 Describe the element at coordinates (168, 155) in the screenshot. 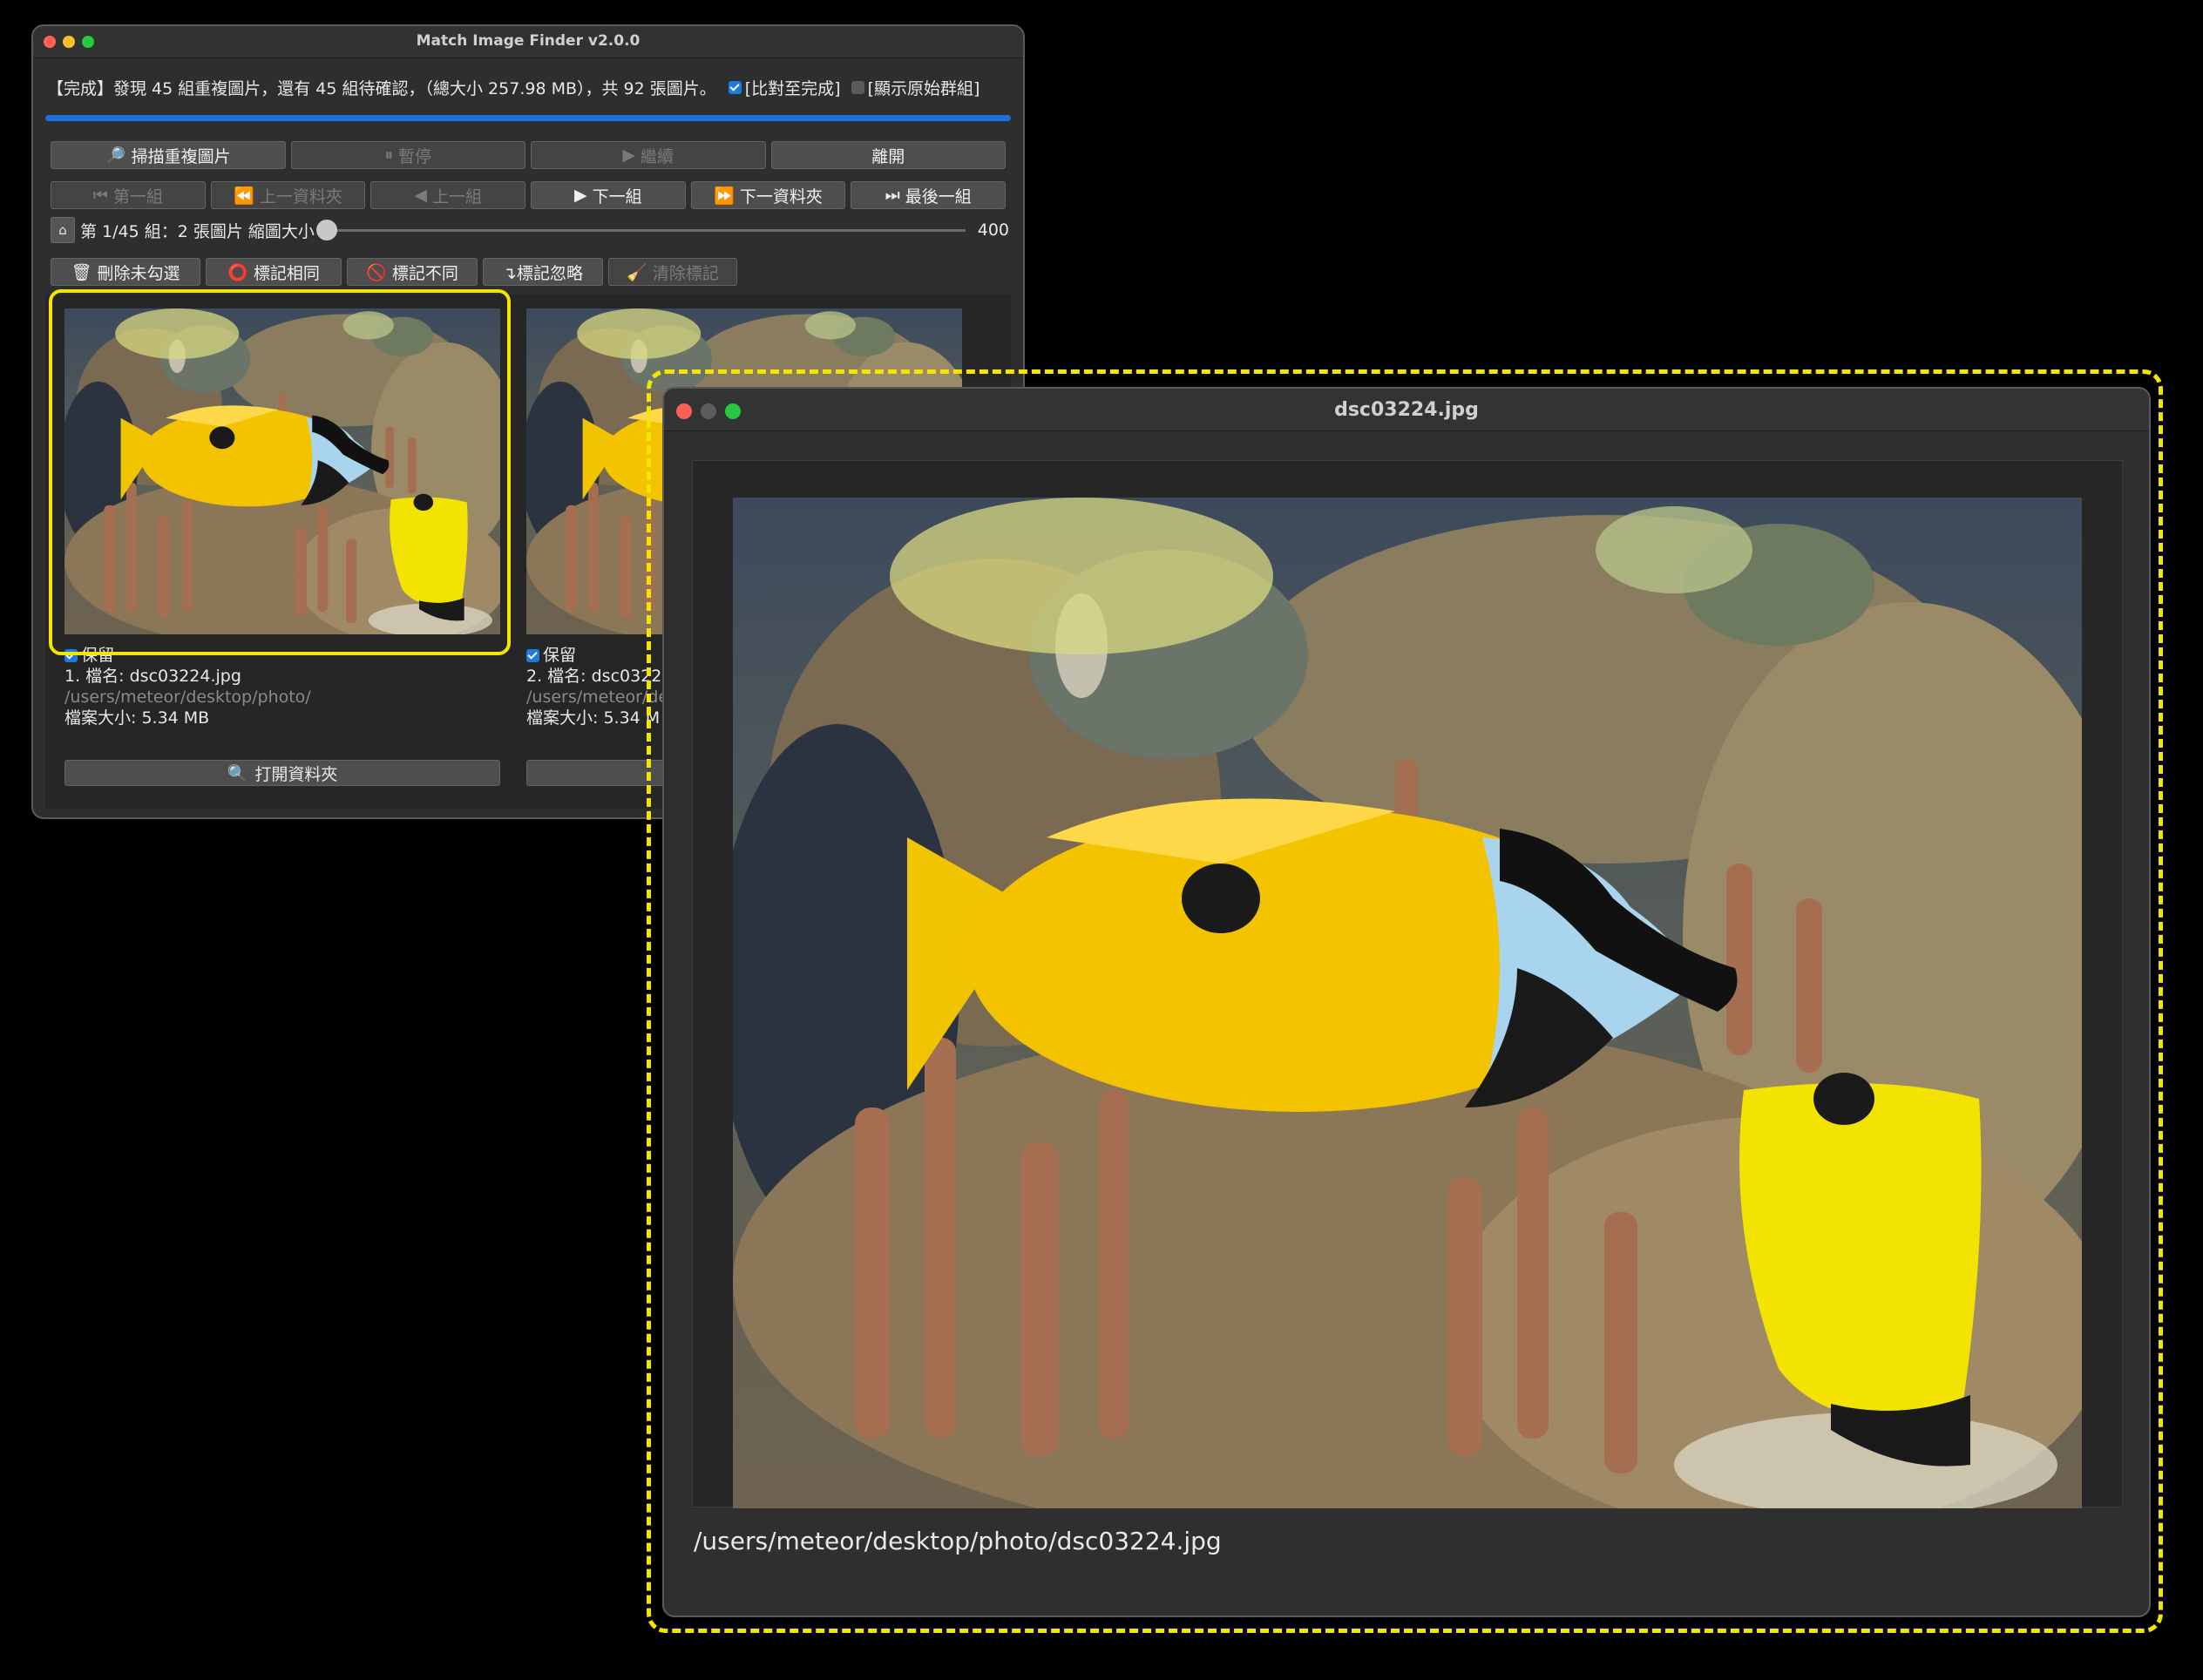

I see `scan-button: 🔎 掃描重複圖片` at that location.